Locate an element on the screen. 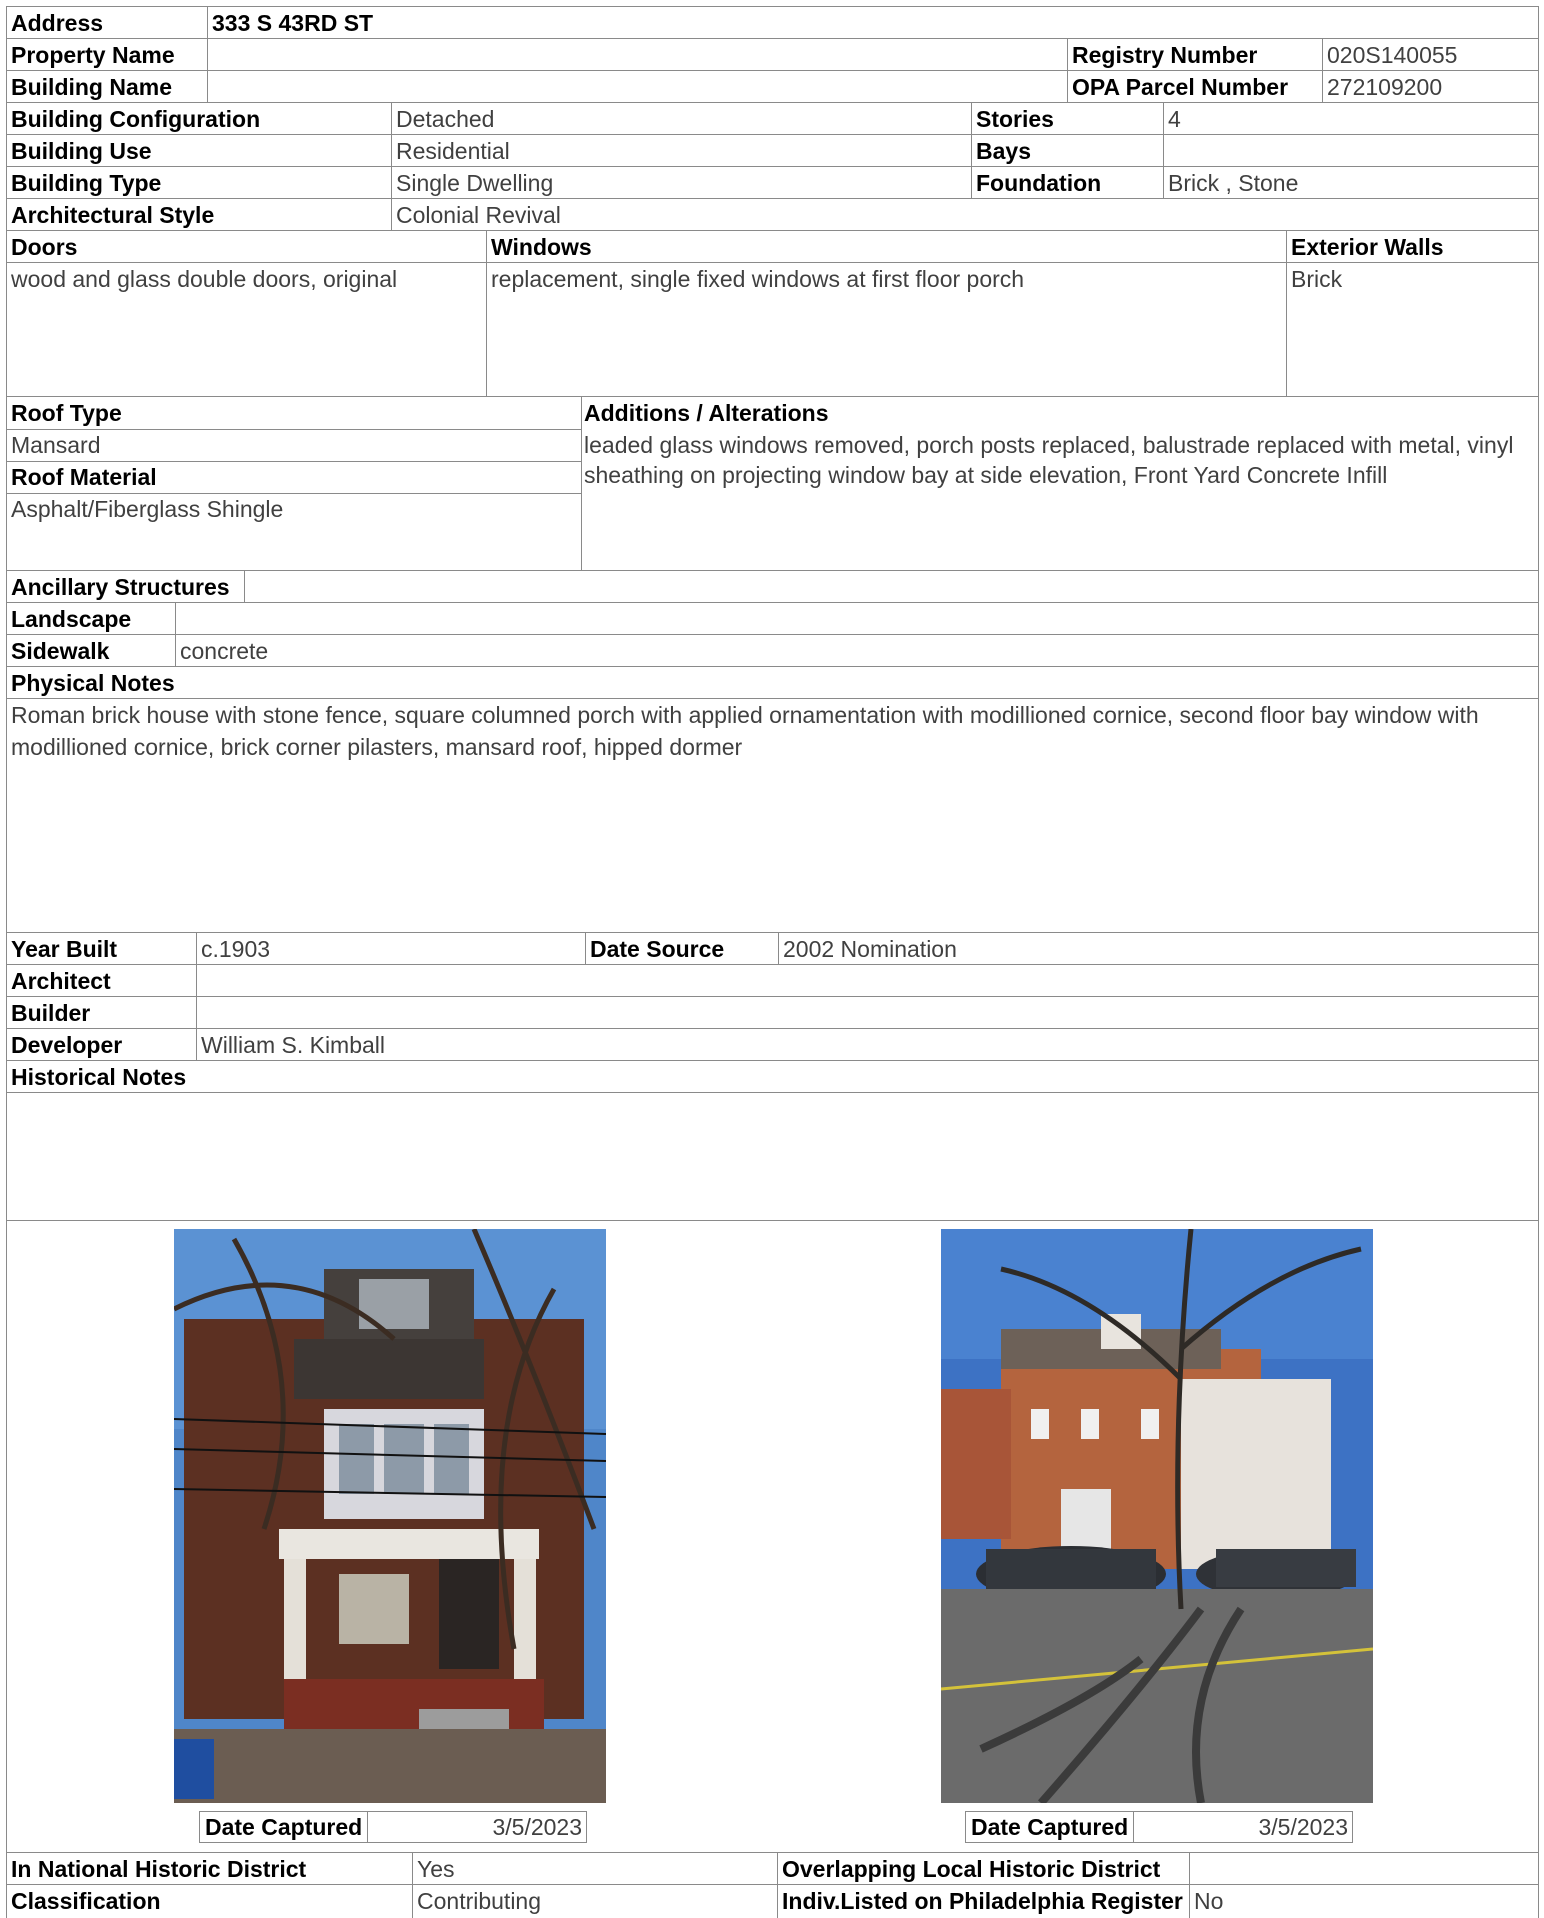 The width and height of the screenshot is (1544, 1918). building-configuration-label: Building Configuration is located at coordinates (136, 119).